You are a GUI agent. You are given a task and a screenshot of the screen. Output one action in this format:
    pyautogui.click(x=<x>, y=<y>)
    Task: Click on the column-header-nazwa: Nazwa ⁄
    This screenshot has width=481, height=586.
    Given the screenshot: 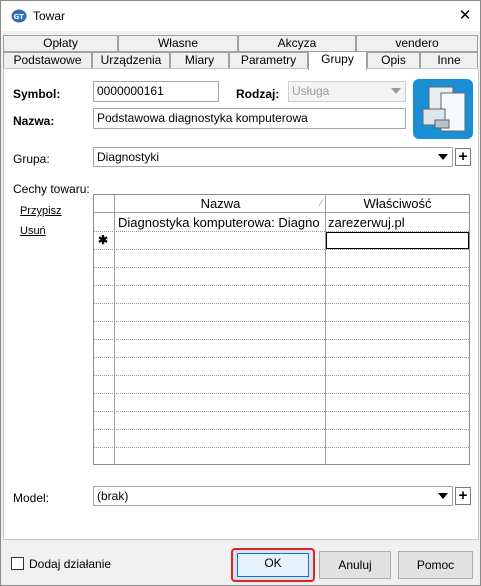 What is the action you would take?
    pyautogui.click(x=220, y=204)
    